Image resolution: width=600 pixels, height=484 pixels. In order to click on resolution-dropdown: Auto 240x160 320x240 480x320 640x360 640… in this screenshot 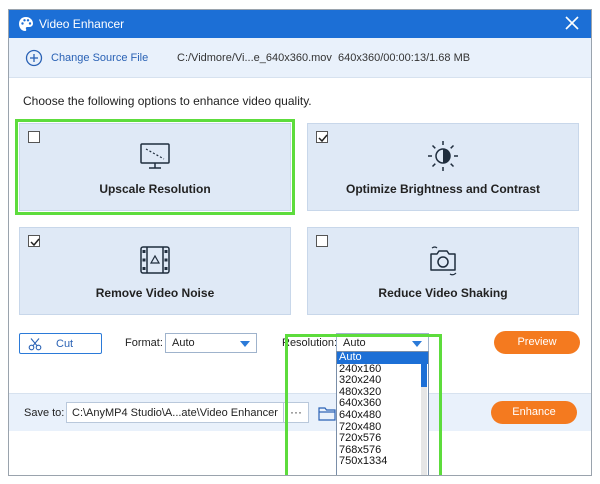, I will do `click(382, 413)`.